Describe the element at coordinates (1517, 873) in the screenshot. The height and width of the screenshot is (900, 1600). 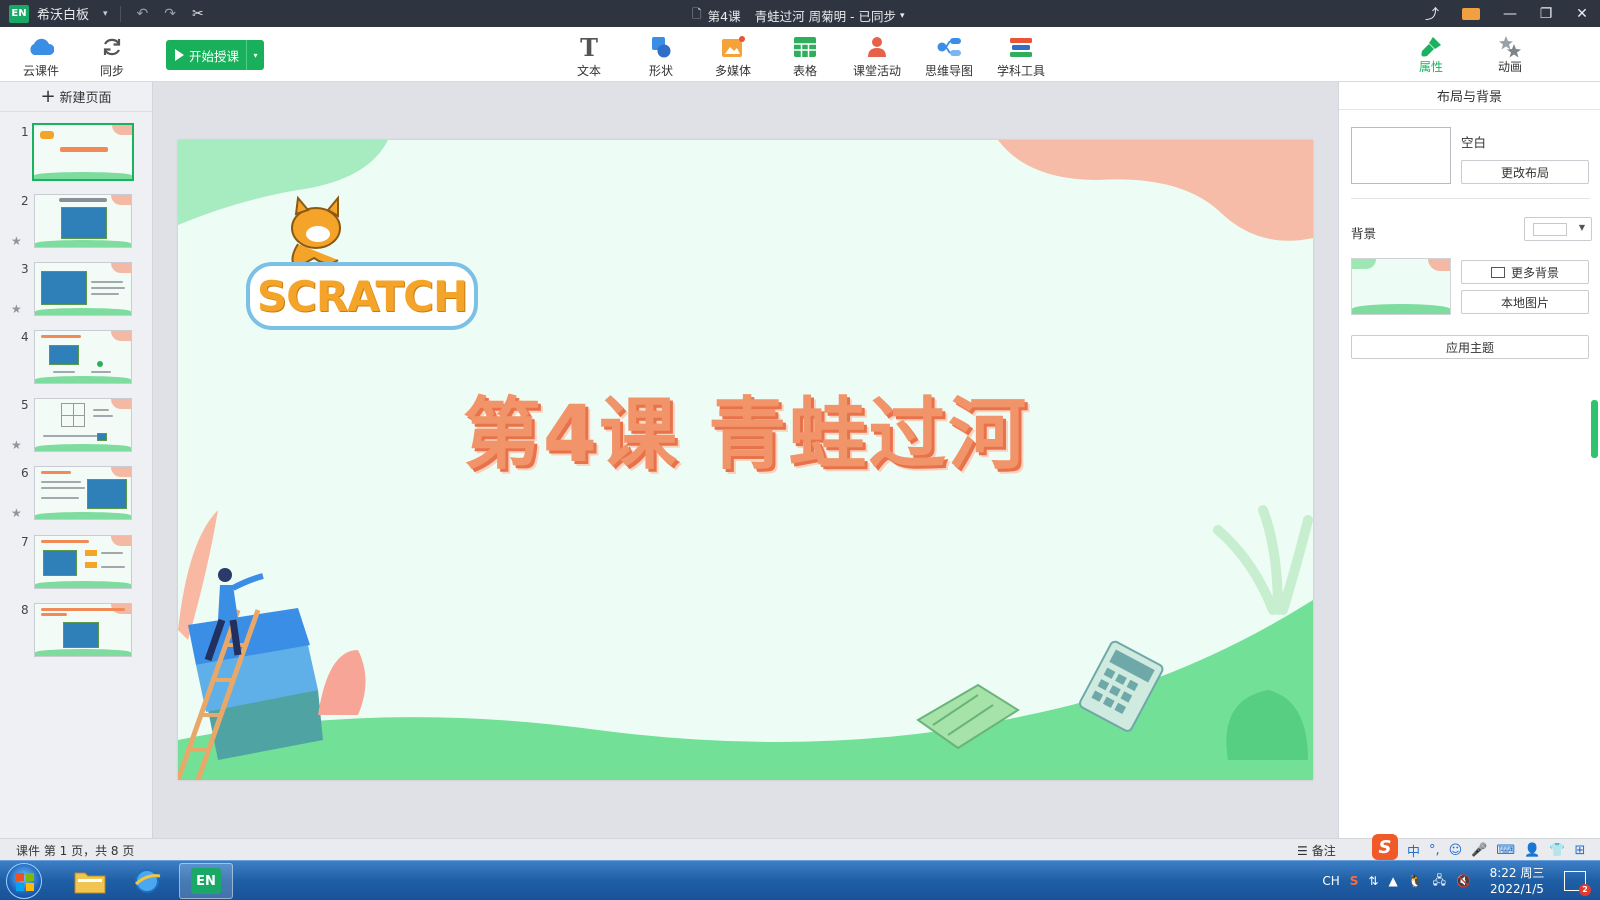
I see `clock-time: 8:22 周三` at that location.